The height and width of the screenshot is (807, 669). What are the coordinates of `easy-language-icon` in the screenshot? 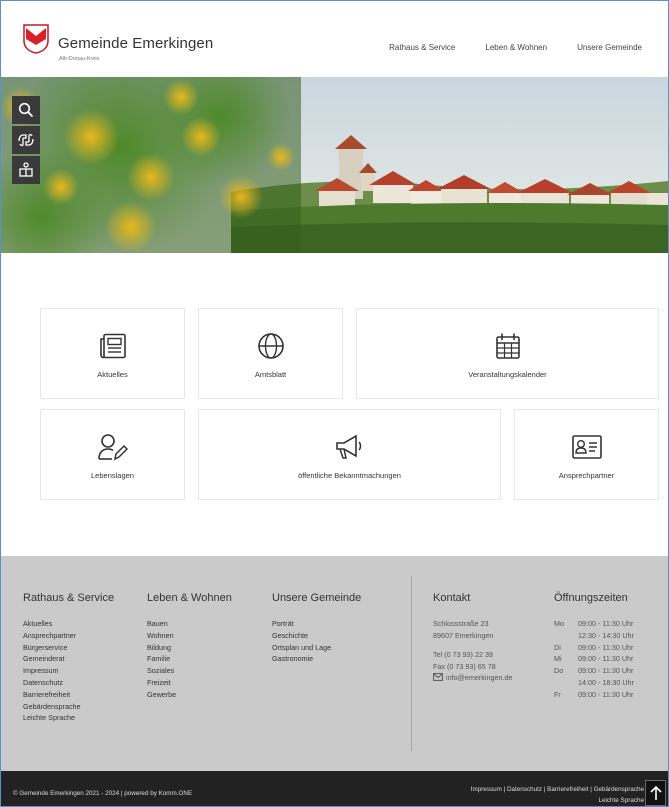 It's located at (26, 169).